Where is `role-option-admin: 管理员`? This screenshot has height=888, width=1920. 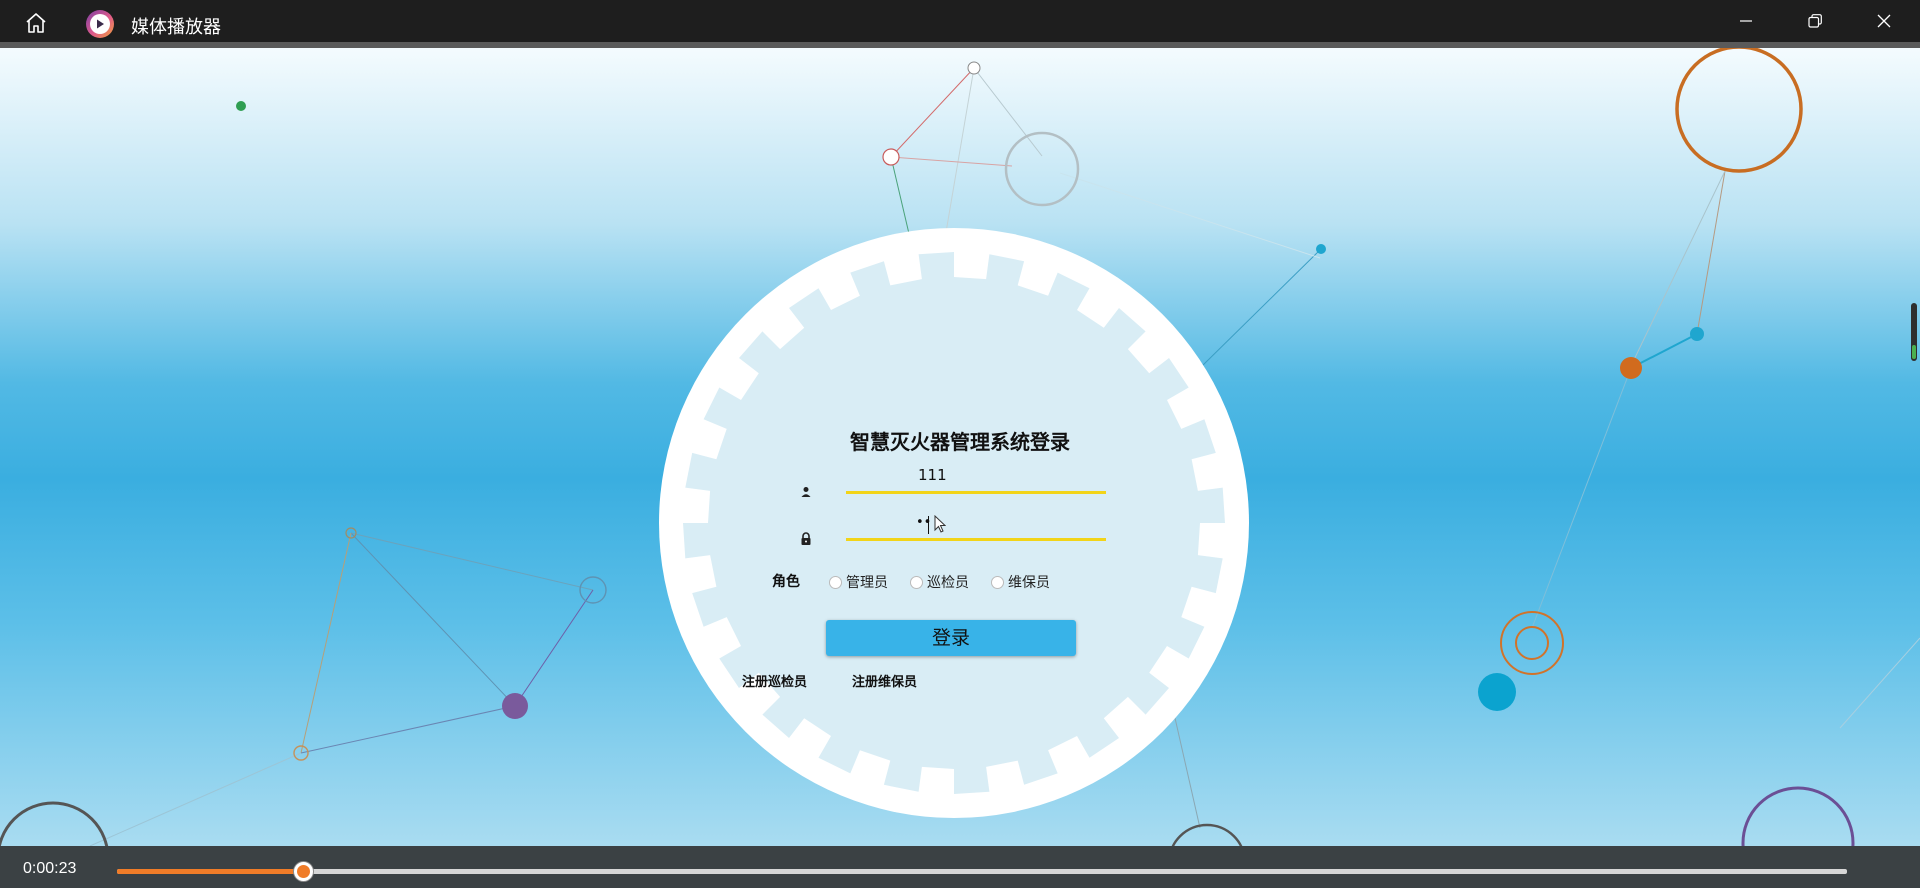 role-option-admin: 管理员 is located at coordinates (858, 582).